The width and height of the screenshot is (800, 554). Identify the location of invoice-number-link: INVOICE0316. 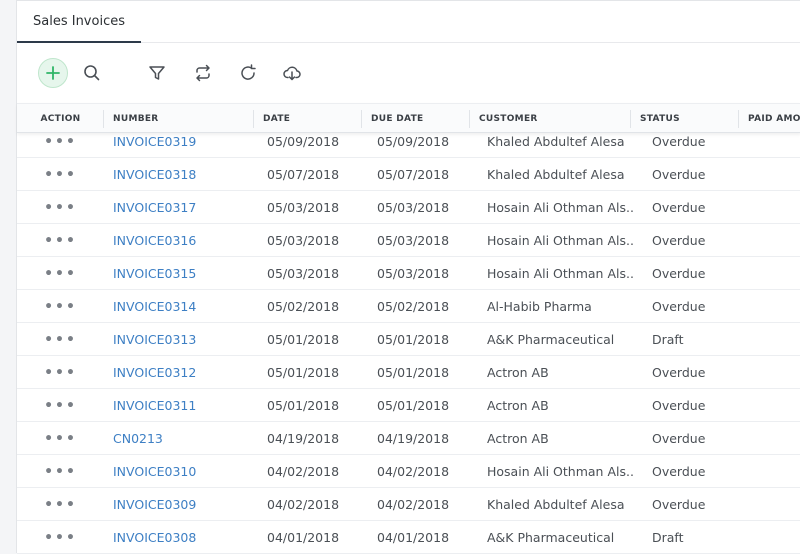
(183, 240).